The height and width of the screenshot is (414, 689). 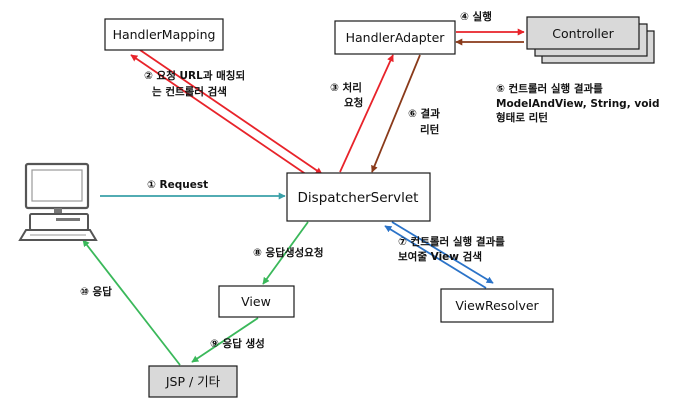 I want to click on node-jsp: JSP / 기타, so click(x=193, y=381).